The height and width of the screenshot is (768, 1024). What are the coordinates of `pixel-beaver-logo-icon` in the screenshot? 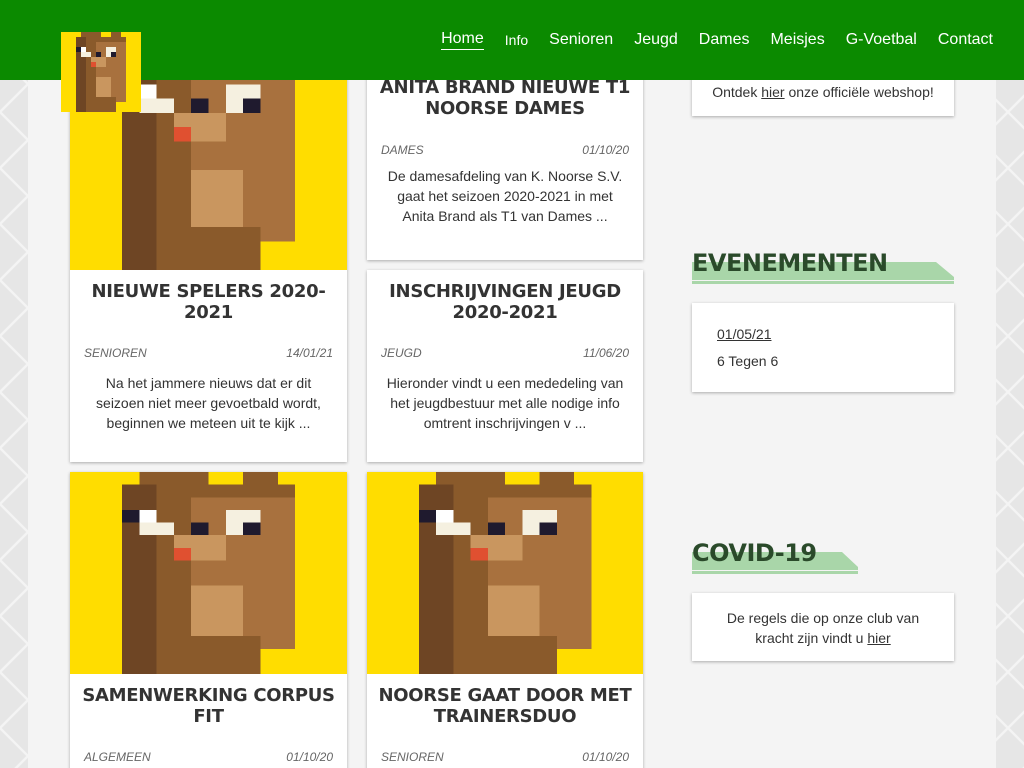 It's located at (101, 72).